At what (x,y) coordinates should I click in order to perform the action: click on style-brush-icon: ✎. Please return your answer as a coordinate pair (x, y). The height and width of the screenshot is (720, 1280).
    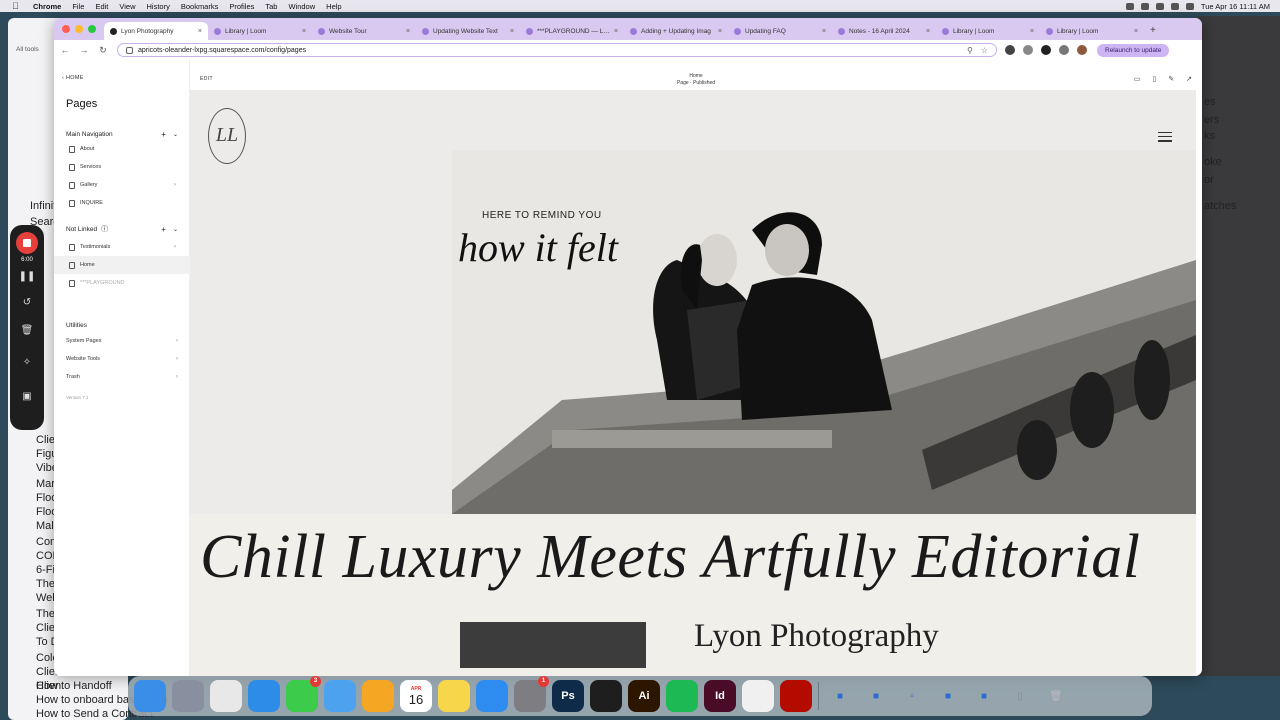
    Looking at the image, I should click on (1171, 79).